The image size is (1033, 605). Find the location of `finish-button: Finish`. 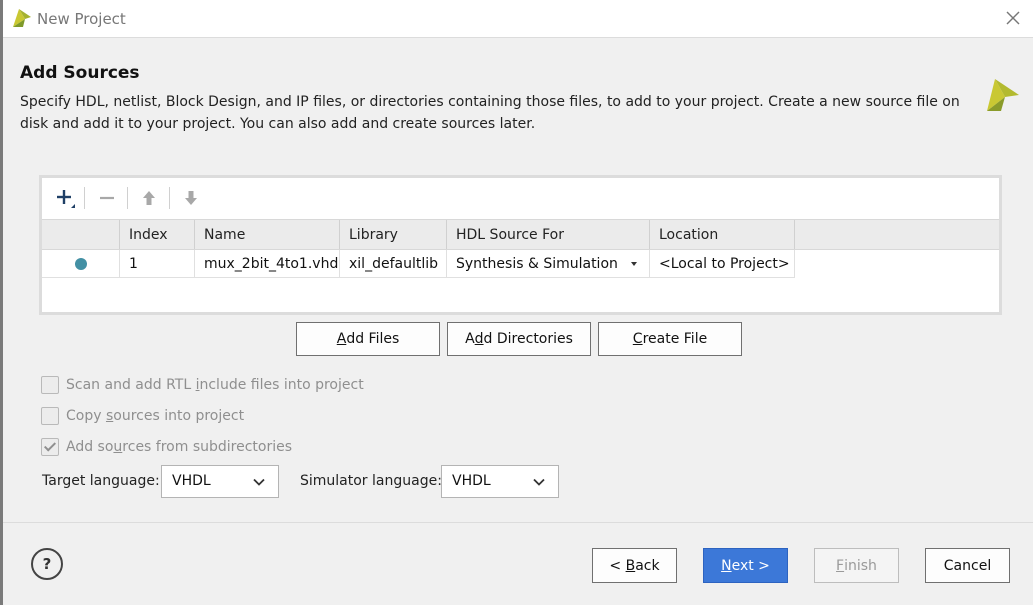

finish-button: Finish is located at coordinates (856, 565).